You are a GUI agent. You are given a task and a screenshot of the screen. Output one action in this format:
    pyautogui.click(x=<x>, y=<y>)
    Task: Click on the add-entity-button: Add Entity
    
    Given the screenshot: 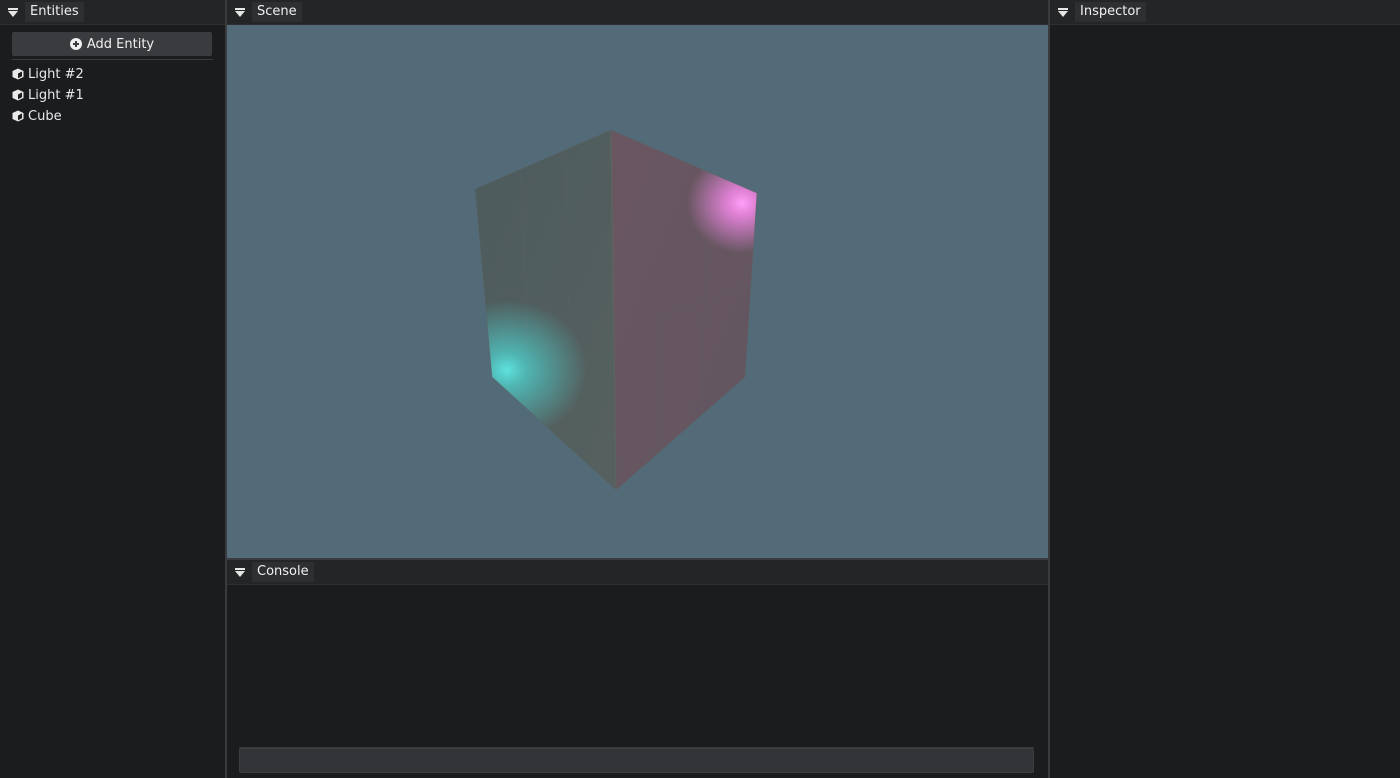 What is the action you would take?
    pyautogui.click(x=112, y=44)
    